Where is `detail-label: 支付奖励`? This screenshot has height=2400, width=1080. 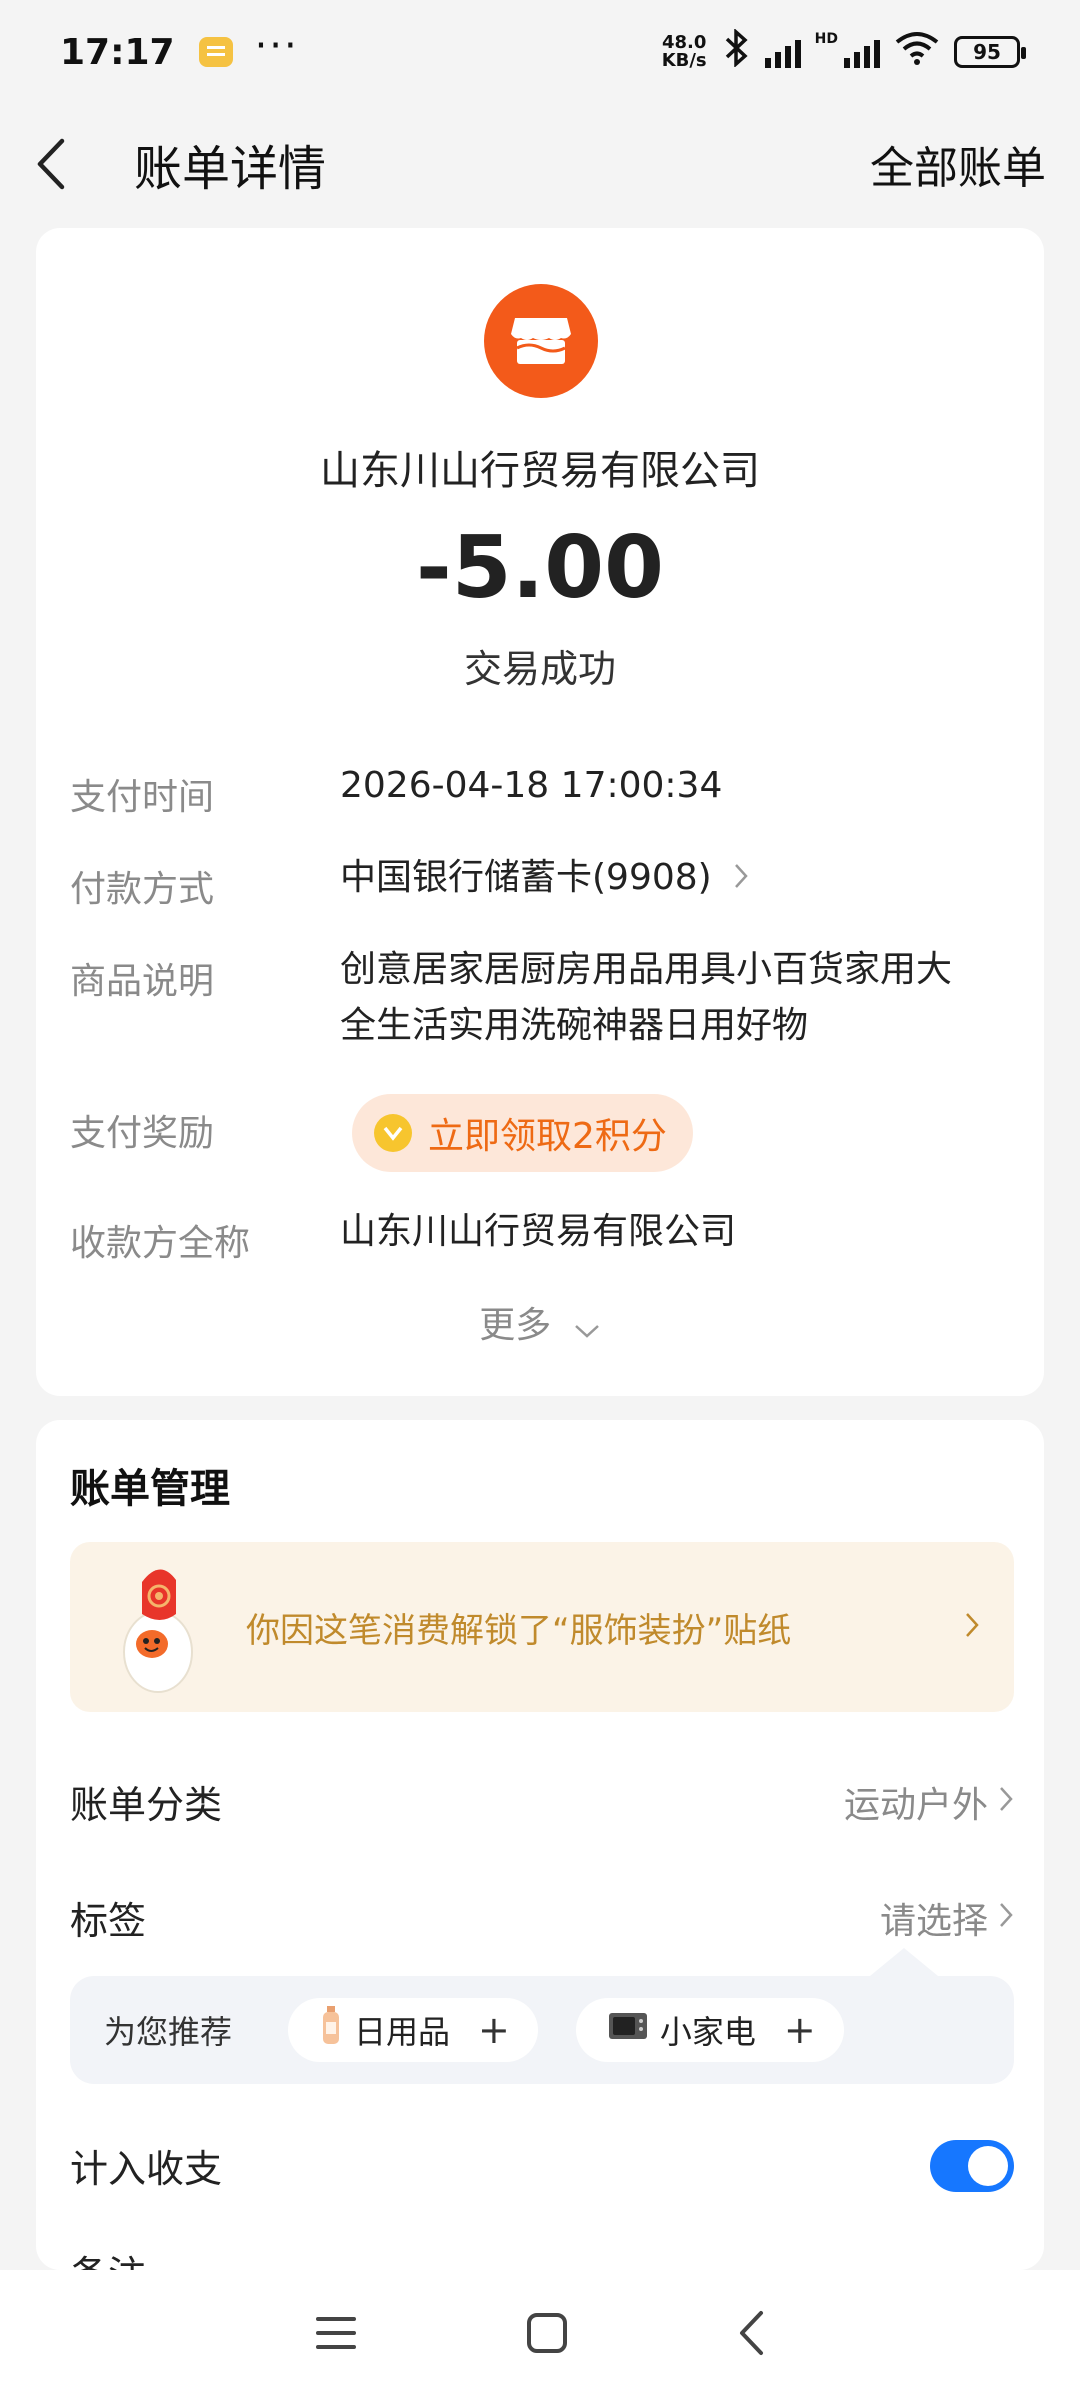
detail-label: 支付奖励 is located at coordinates (142, 1133).